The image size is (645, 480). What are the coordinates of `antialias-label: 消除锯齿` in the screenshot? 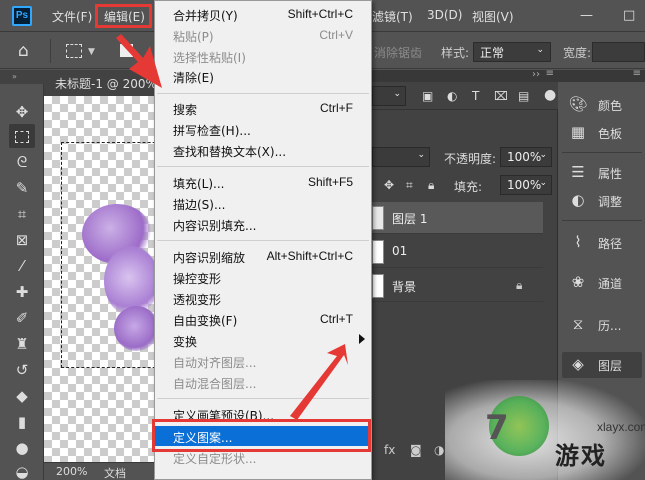 It's located at (398, 52).